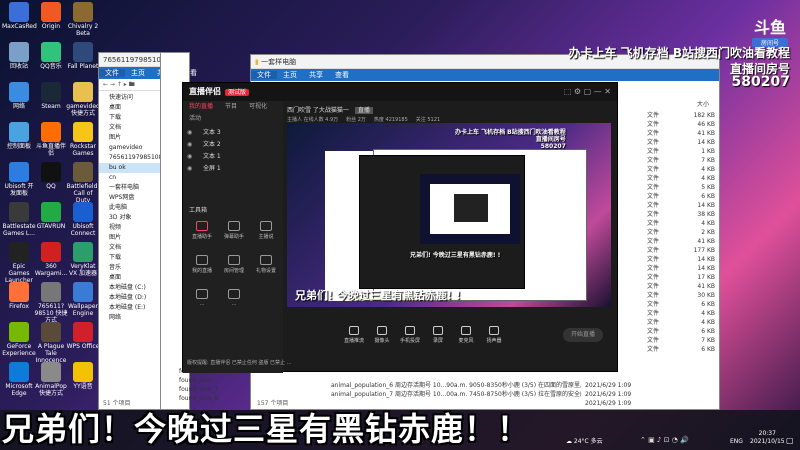  What do you see at coordinates (195, 119) in the screenshot?
I see `app-tab: 活动` at bounding box center [195, 119].